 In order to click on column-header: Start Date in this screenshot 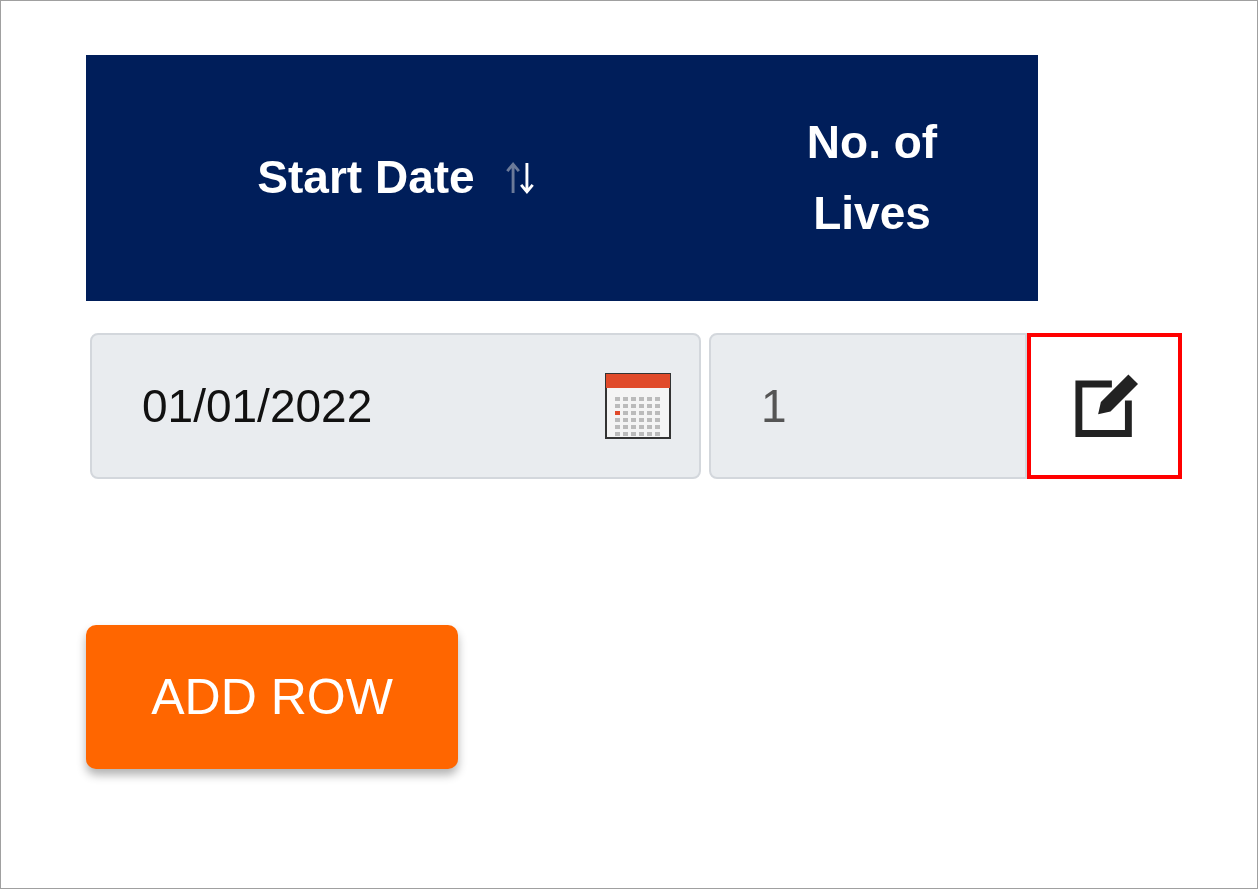, I will do `click(366, 178)`.